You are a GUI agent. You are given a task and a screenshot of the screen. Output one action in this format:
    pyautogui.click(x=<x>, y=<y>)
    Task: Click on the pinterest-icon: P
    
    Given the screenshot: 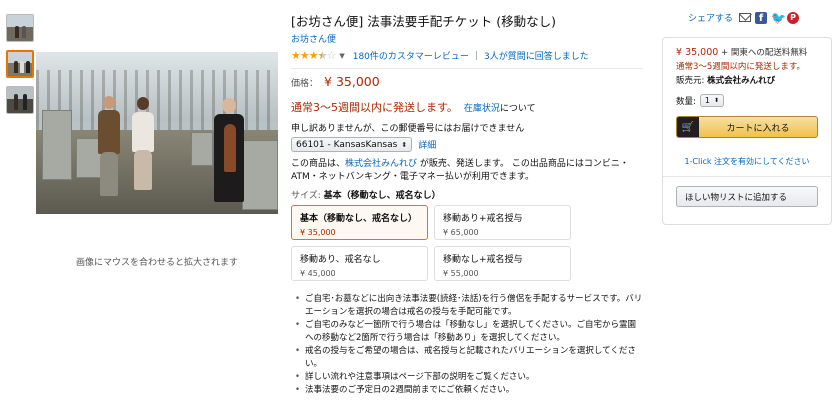 What is the action you would take?
    pyautogui.click(x=793, y=17)
    